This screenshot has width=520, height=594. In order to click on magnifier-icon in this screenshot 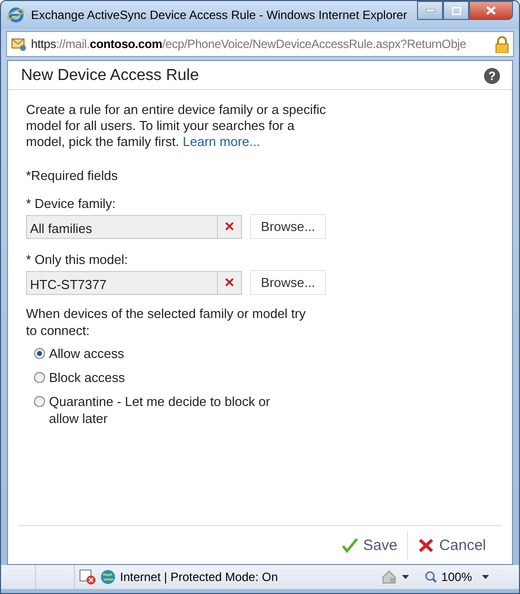, I will do `click(431, 577)`.